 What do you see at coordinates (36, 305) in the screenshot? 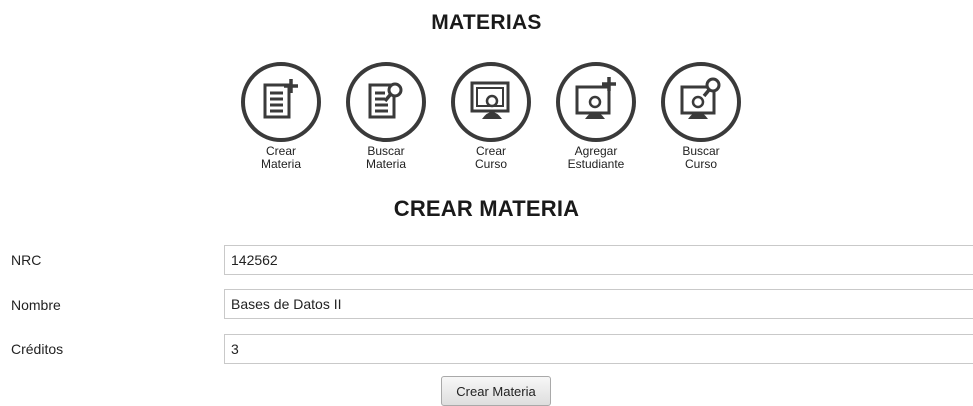
I see `nombre-label: Nombre` at bounding box center [36, 305].